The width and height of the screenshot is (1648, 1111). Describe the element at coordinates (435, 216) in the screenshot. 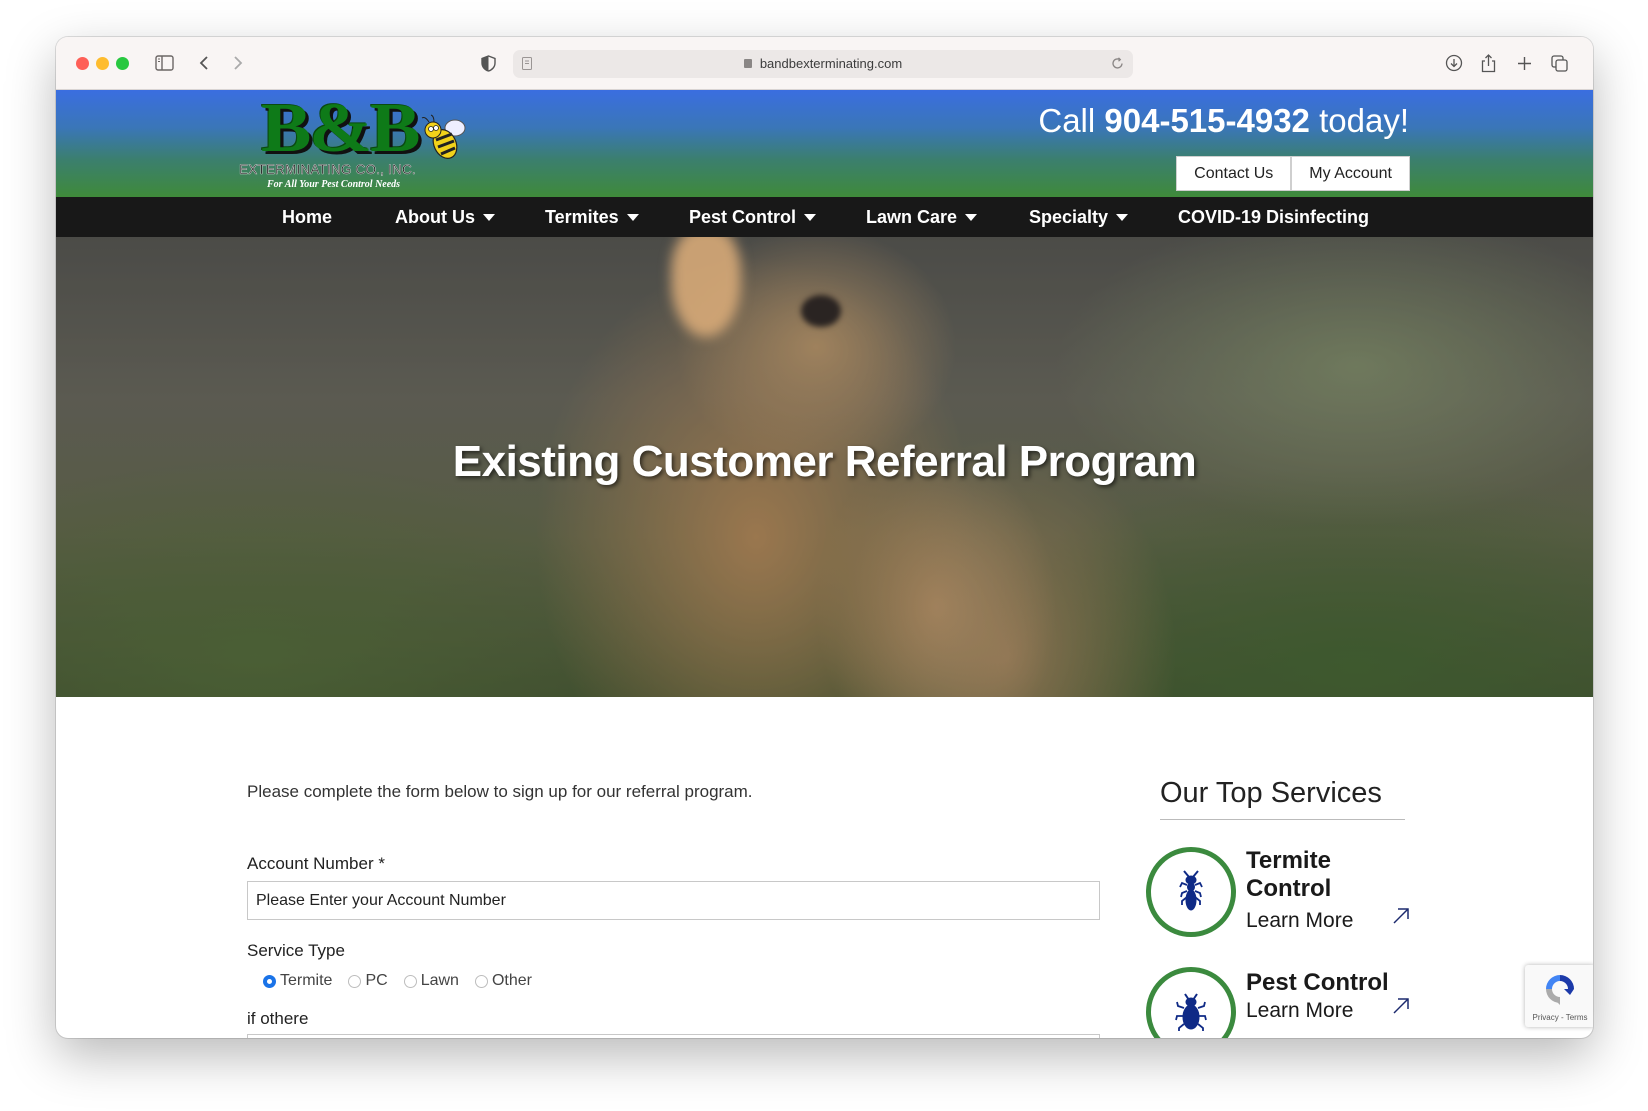

I see `nav-label: About Us` at that location.